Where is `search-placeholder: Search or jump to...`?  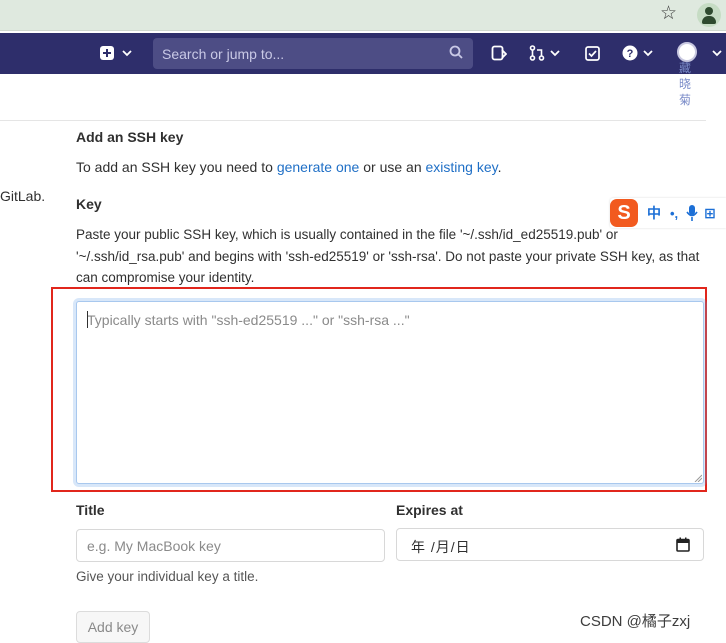
search-placeholder: Search or jump to... is located at coordinates (223, 54).